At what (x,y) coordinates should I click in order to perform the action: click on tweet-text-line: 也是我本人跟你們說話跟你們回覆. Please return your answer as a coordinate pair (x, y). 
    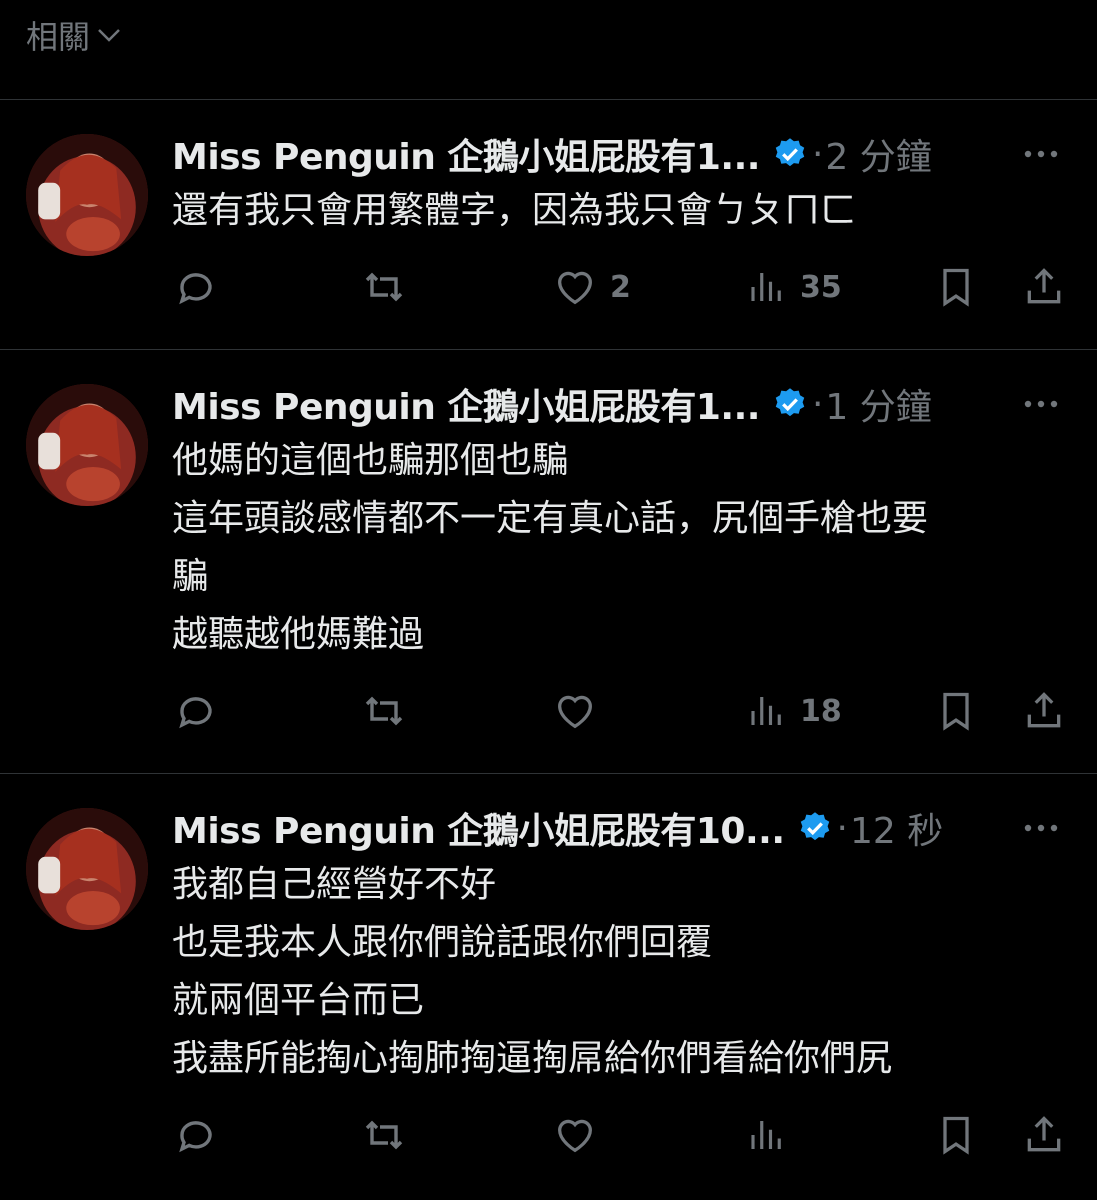
    Looking at the image, I should click on (442, 942).